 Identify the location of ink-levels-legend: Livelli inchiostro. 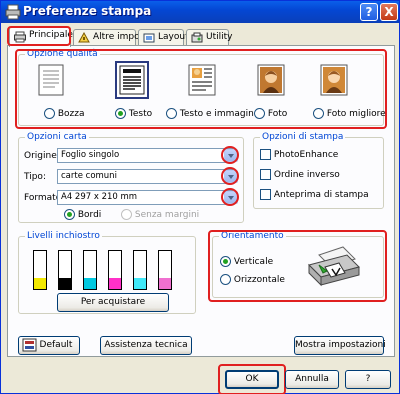
(63, 236).